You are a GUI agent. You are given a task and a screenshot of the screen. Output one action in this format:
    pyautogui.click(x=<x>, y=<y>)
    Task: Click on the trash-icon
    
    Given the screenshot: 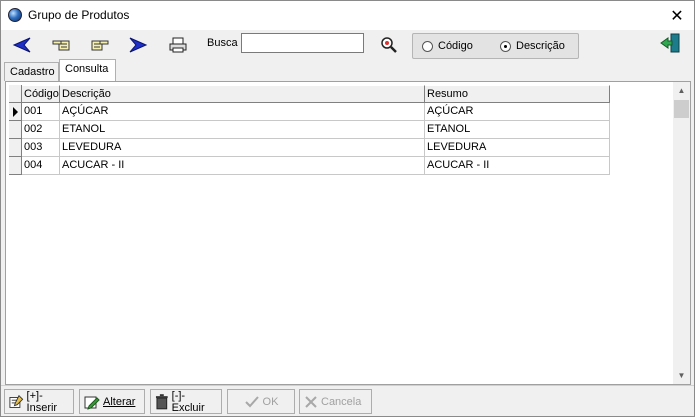 What is the action you would take?
    pyautogui.click(x=161, y=401)
    